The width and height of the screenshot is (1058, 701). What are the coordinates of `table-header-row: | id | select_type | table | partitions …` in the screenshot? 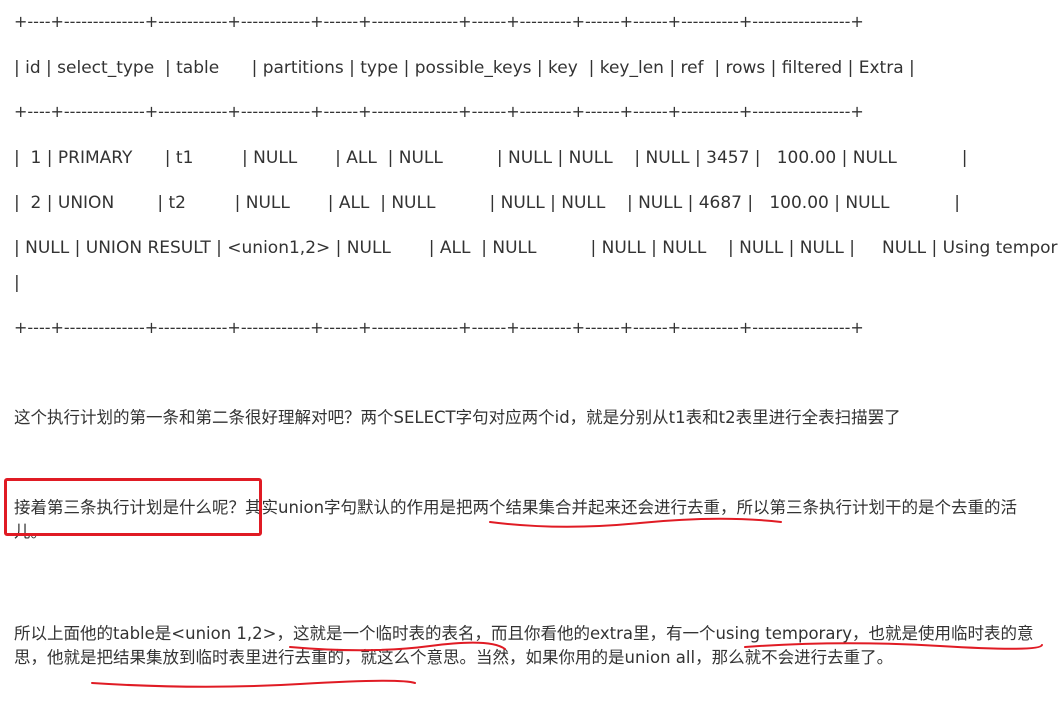 It's located at (464, 68).